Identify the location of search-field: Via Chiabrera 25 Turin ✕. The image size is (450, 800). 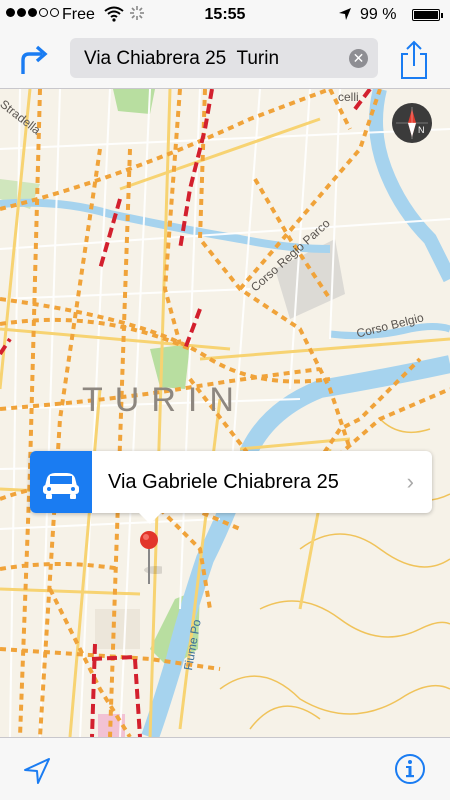
(224, 58).